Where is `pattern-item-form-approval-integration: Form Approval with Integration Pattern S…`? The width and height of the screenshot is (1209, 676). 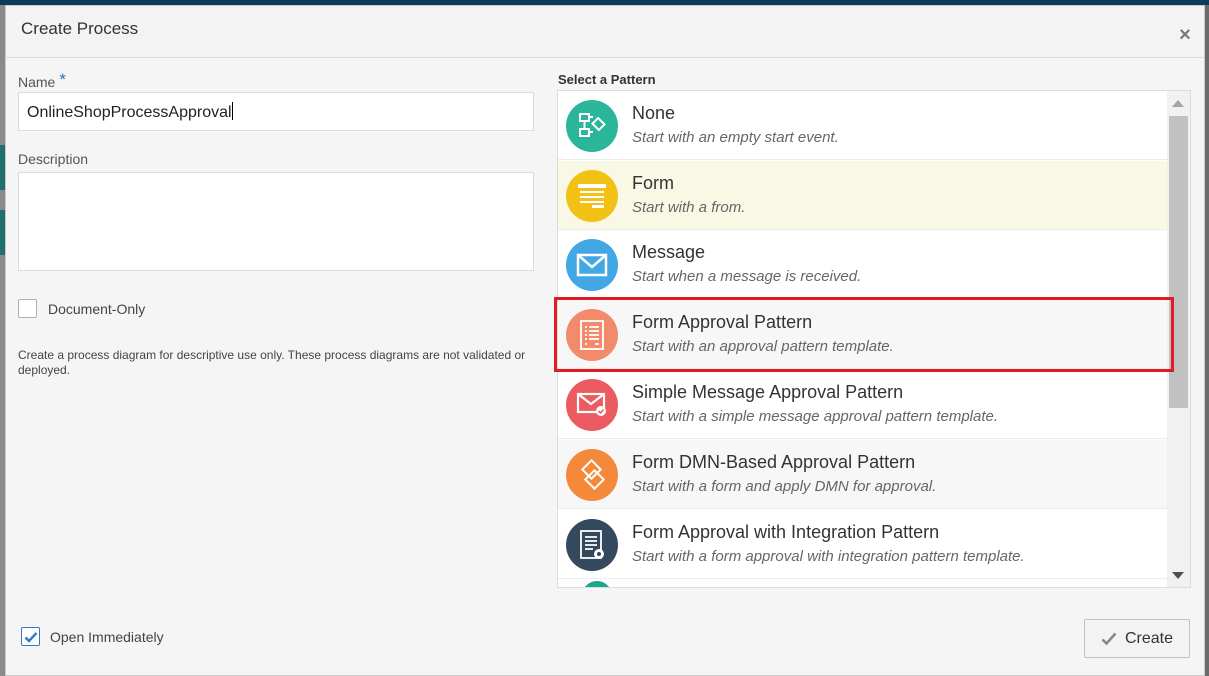 pattern-item-form-approval-integration: Form Approval with Integration Pattern S… is located at coordinates (862, 544).